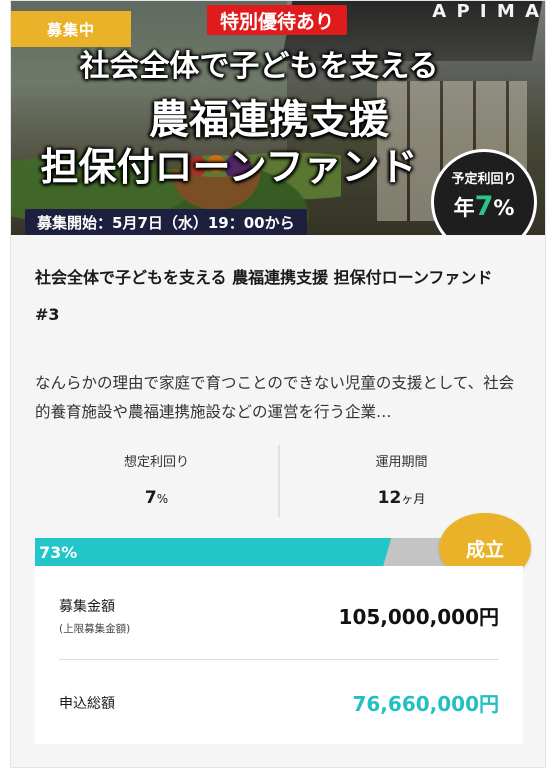 Image resolution: width=554 pixels, height=777 pixels. I want to click on special-benefit-badge: 特別優待あり, so click(277, 20).